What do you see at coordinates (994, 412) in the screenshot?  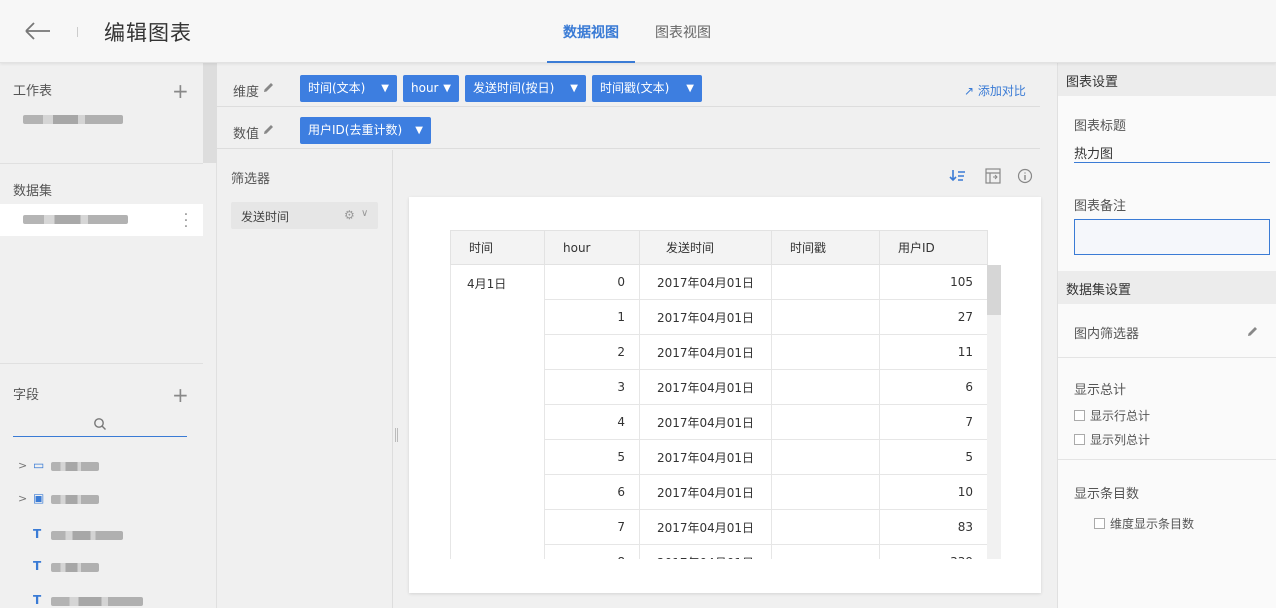 I see `table-scrollbar` at bounding box center [994, 412].